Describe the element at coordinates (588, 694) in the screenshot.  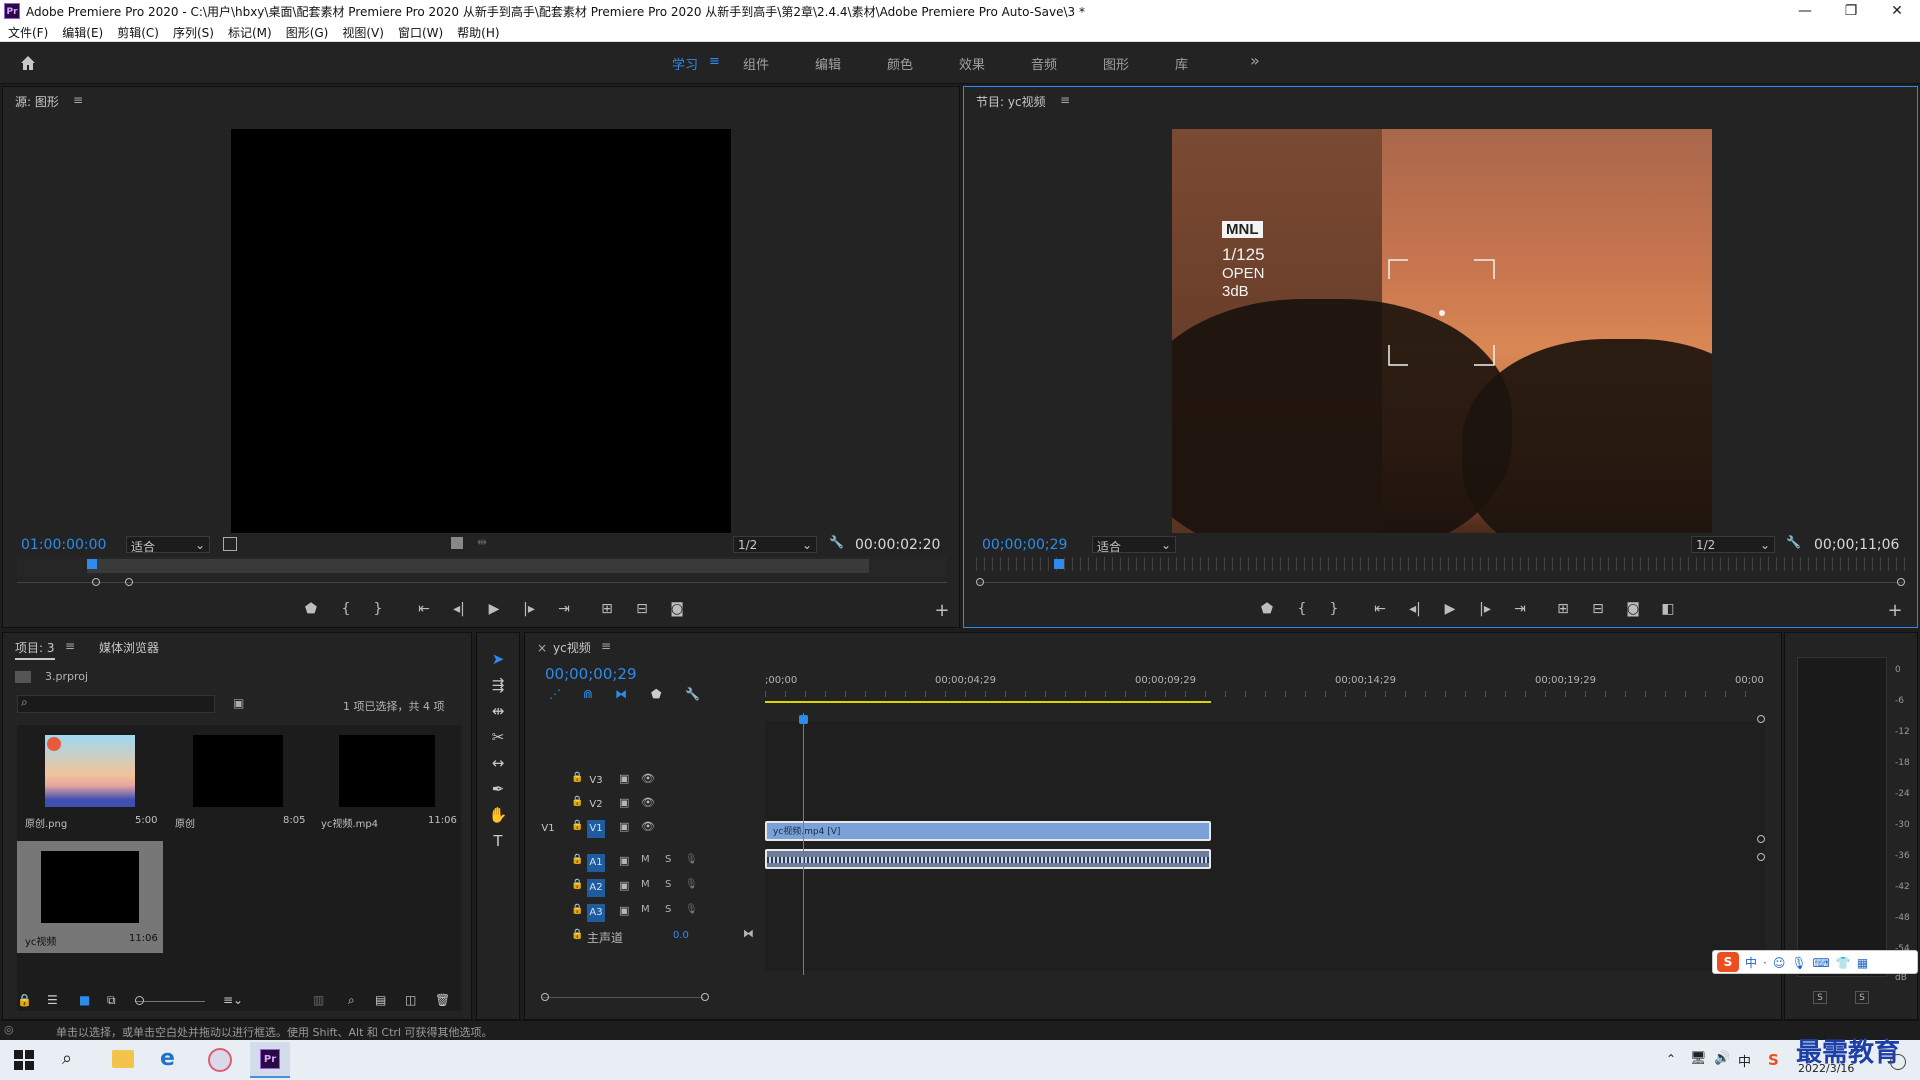
I see `snap-icon: ⋒` at that location.